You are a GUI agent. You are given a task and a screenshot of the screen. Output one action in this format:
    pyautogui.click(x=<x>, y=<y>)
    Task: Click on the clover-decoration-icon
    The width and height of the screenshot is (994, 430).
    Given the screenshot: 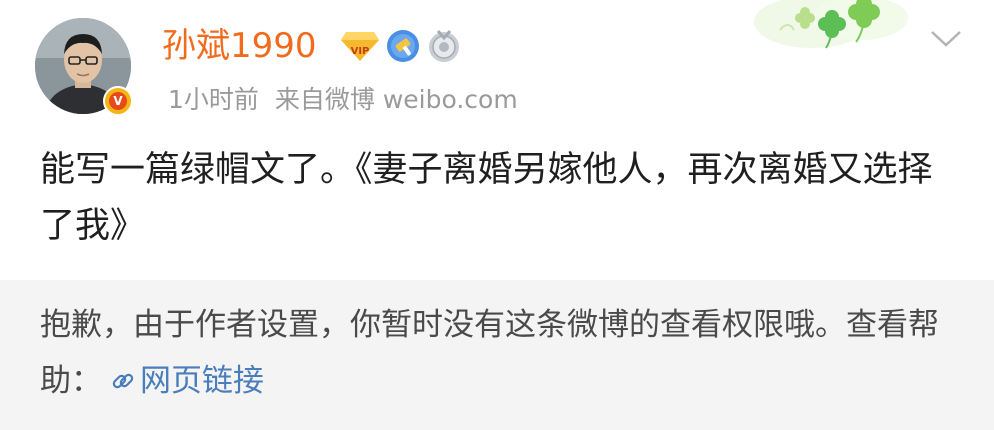 What is the action you would take?
    pyautogui.click(x=831, y=24)
    